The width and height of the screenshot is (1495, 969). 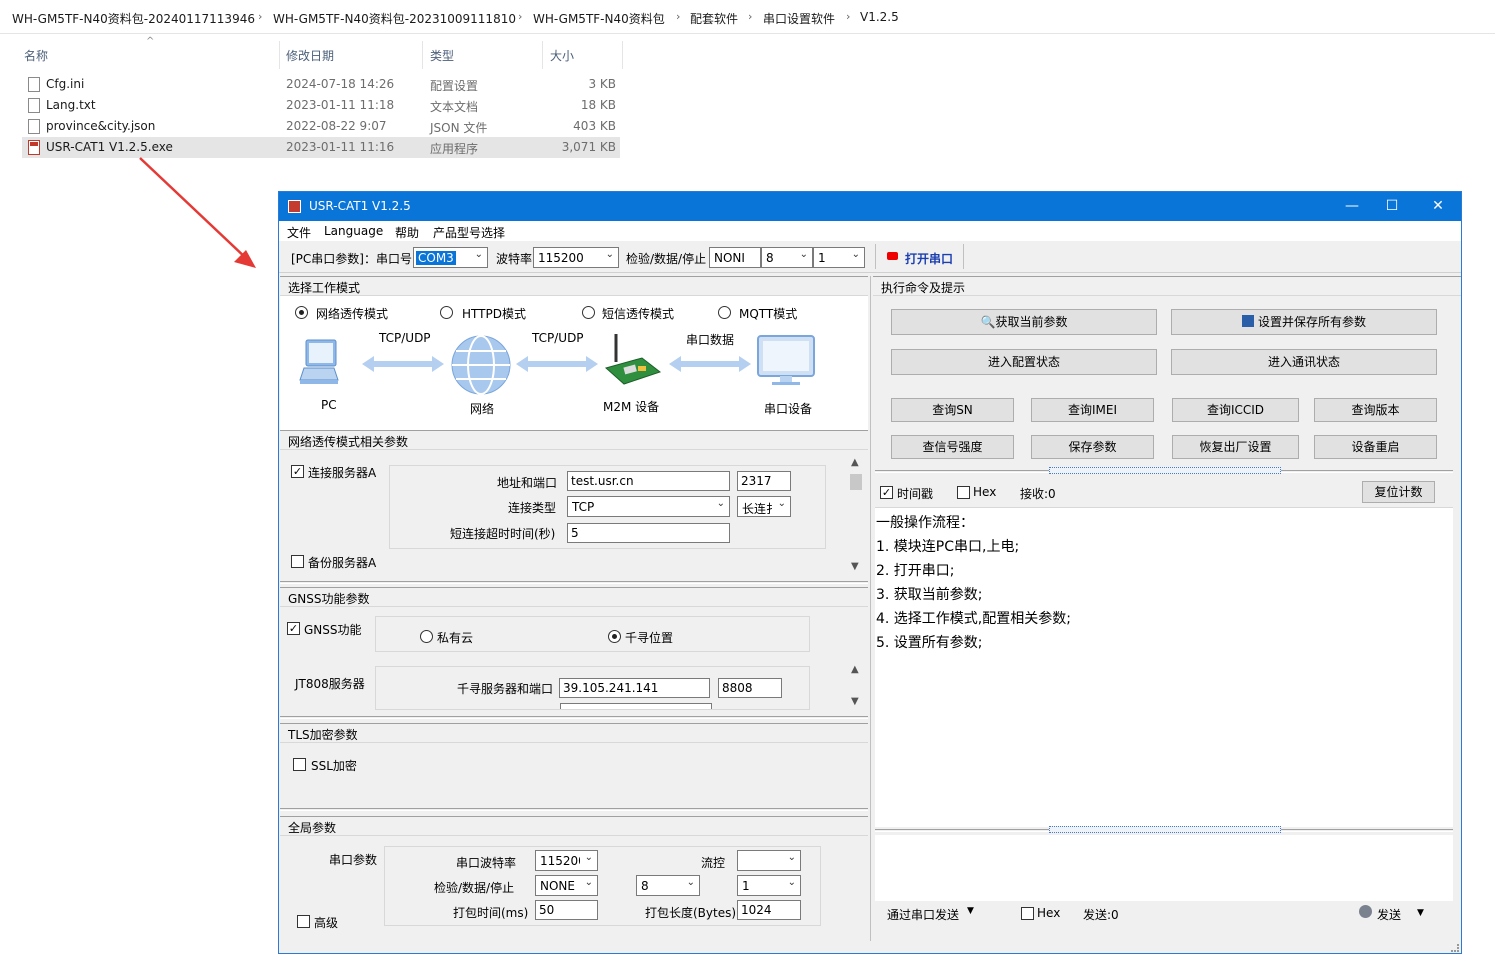 I want to click on timestamp-checkbox: ✓, so click(x=886, y=492).